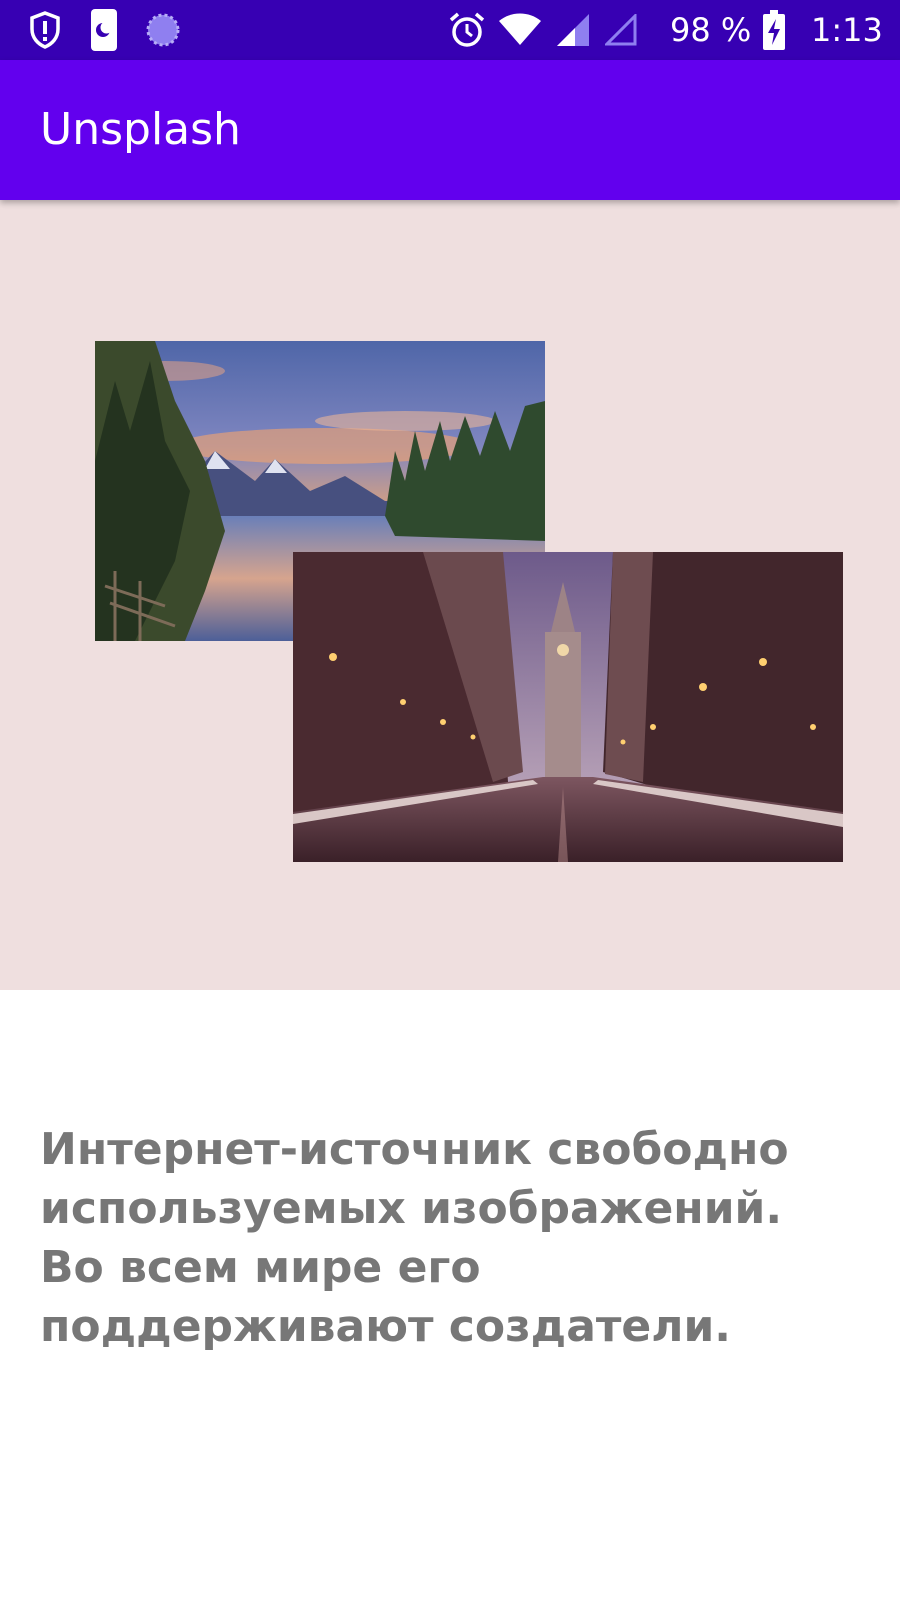 The height and width of the screenshot is (1600, 900). What do you see at coordinates (774, 30) in the screenshot?
I see `battery-charging-icon` at bounding box center [774, 30].